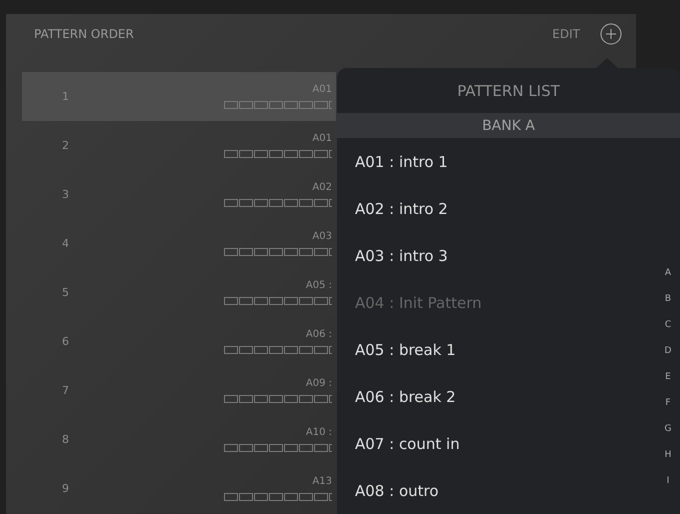  What do you see at coordinates (496, 490) in the screenshot?
I see `pattern-item: A08 : outro` at bounding box center [496, 490].